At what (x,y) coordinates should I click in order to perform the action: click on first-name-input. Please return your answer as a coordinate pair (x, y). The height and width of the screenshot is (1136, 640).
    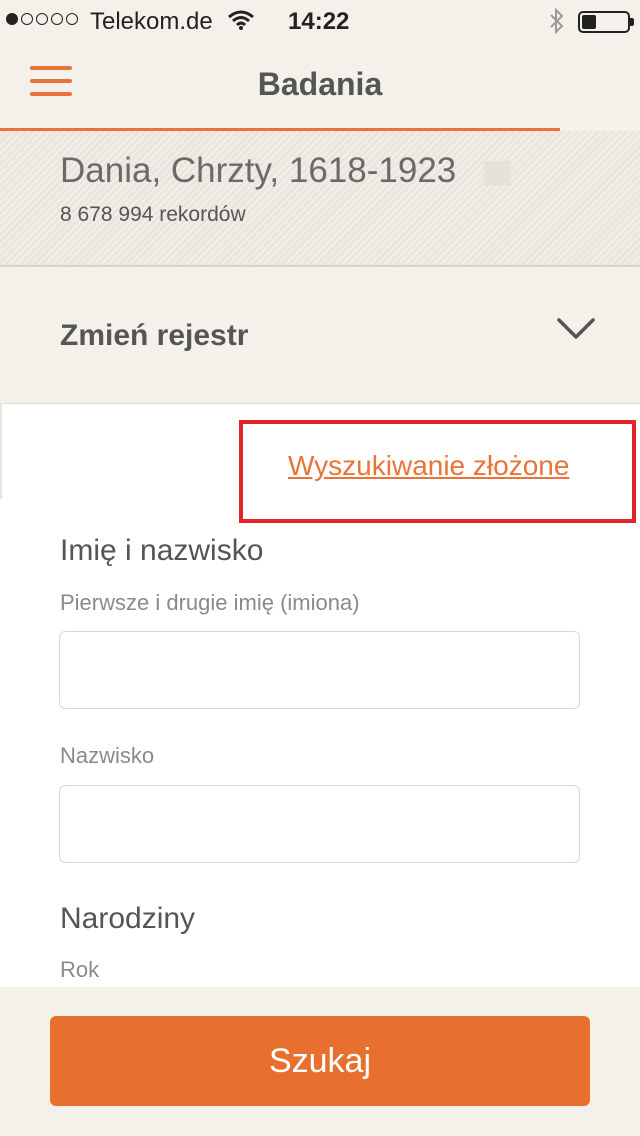
    Looking at the image, I should click on (319, 670).